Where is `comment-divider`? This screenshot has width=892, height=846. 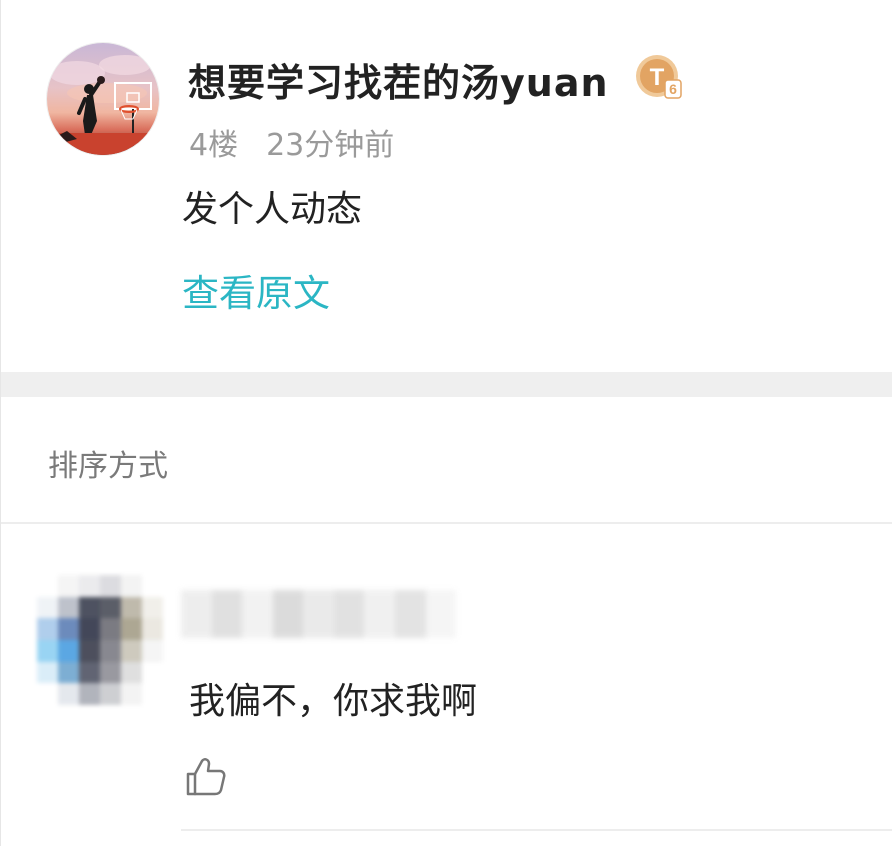
comment-divider is located at coordinates (536, 830).